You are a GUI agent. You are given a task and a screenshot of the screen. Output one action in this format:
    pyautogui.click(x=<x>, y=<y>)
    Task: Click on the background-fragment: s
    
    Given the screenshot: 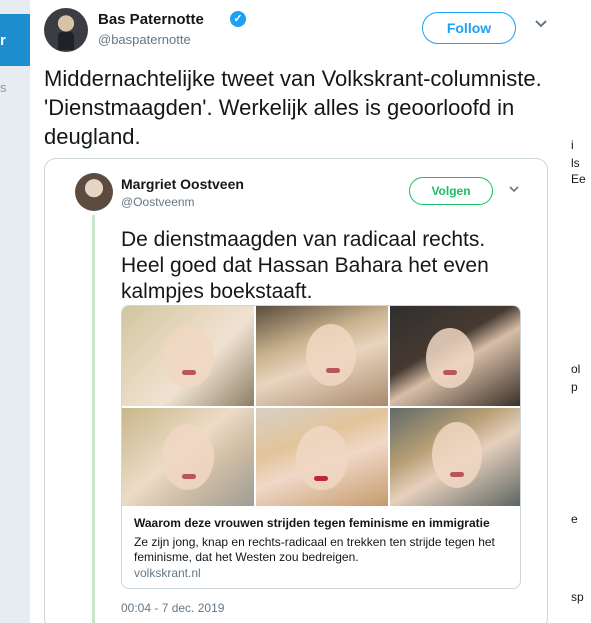 What is the action you would take?
    pyautogui.click(x=3, y=87)
    